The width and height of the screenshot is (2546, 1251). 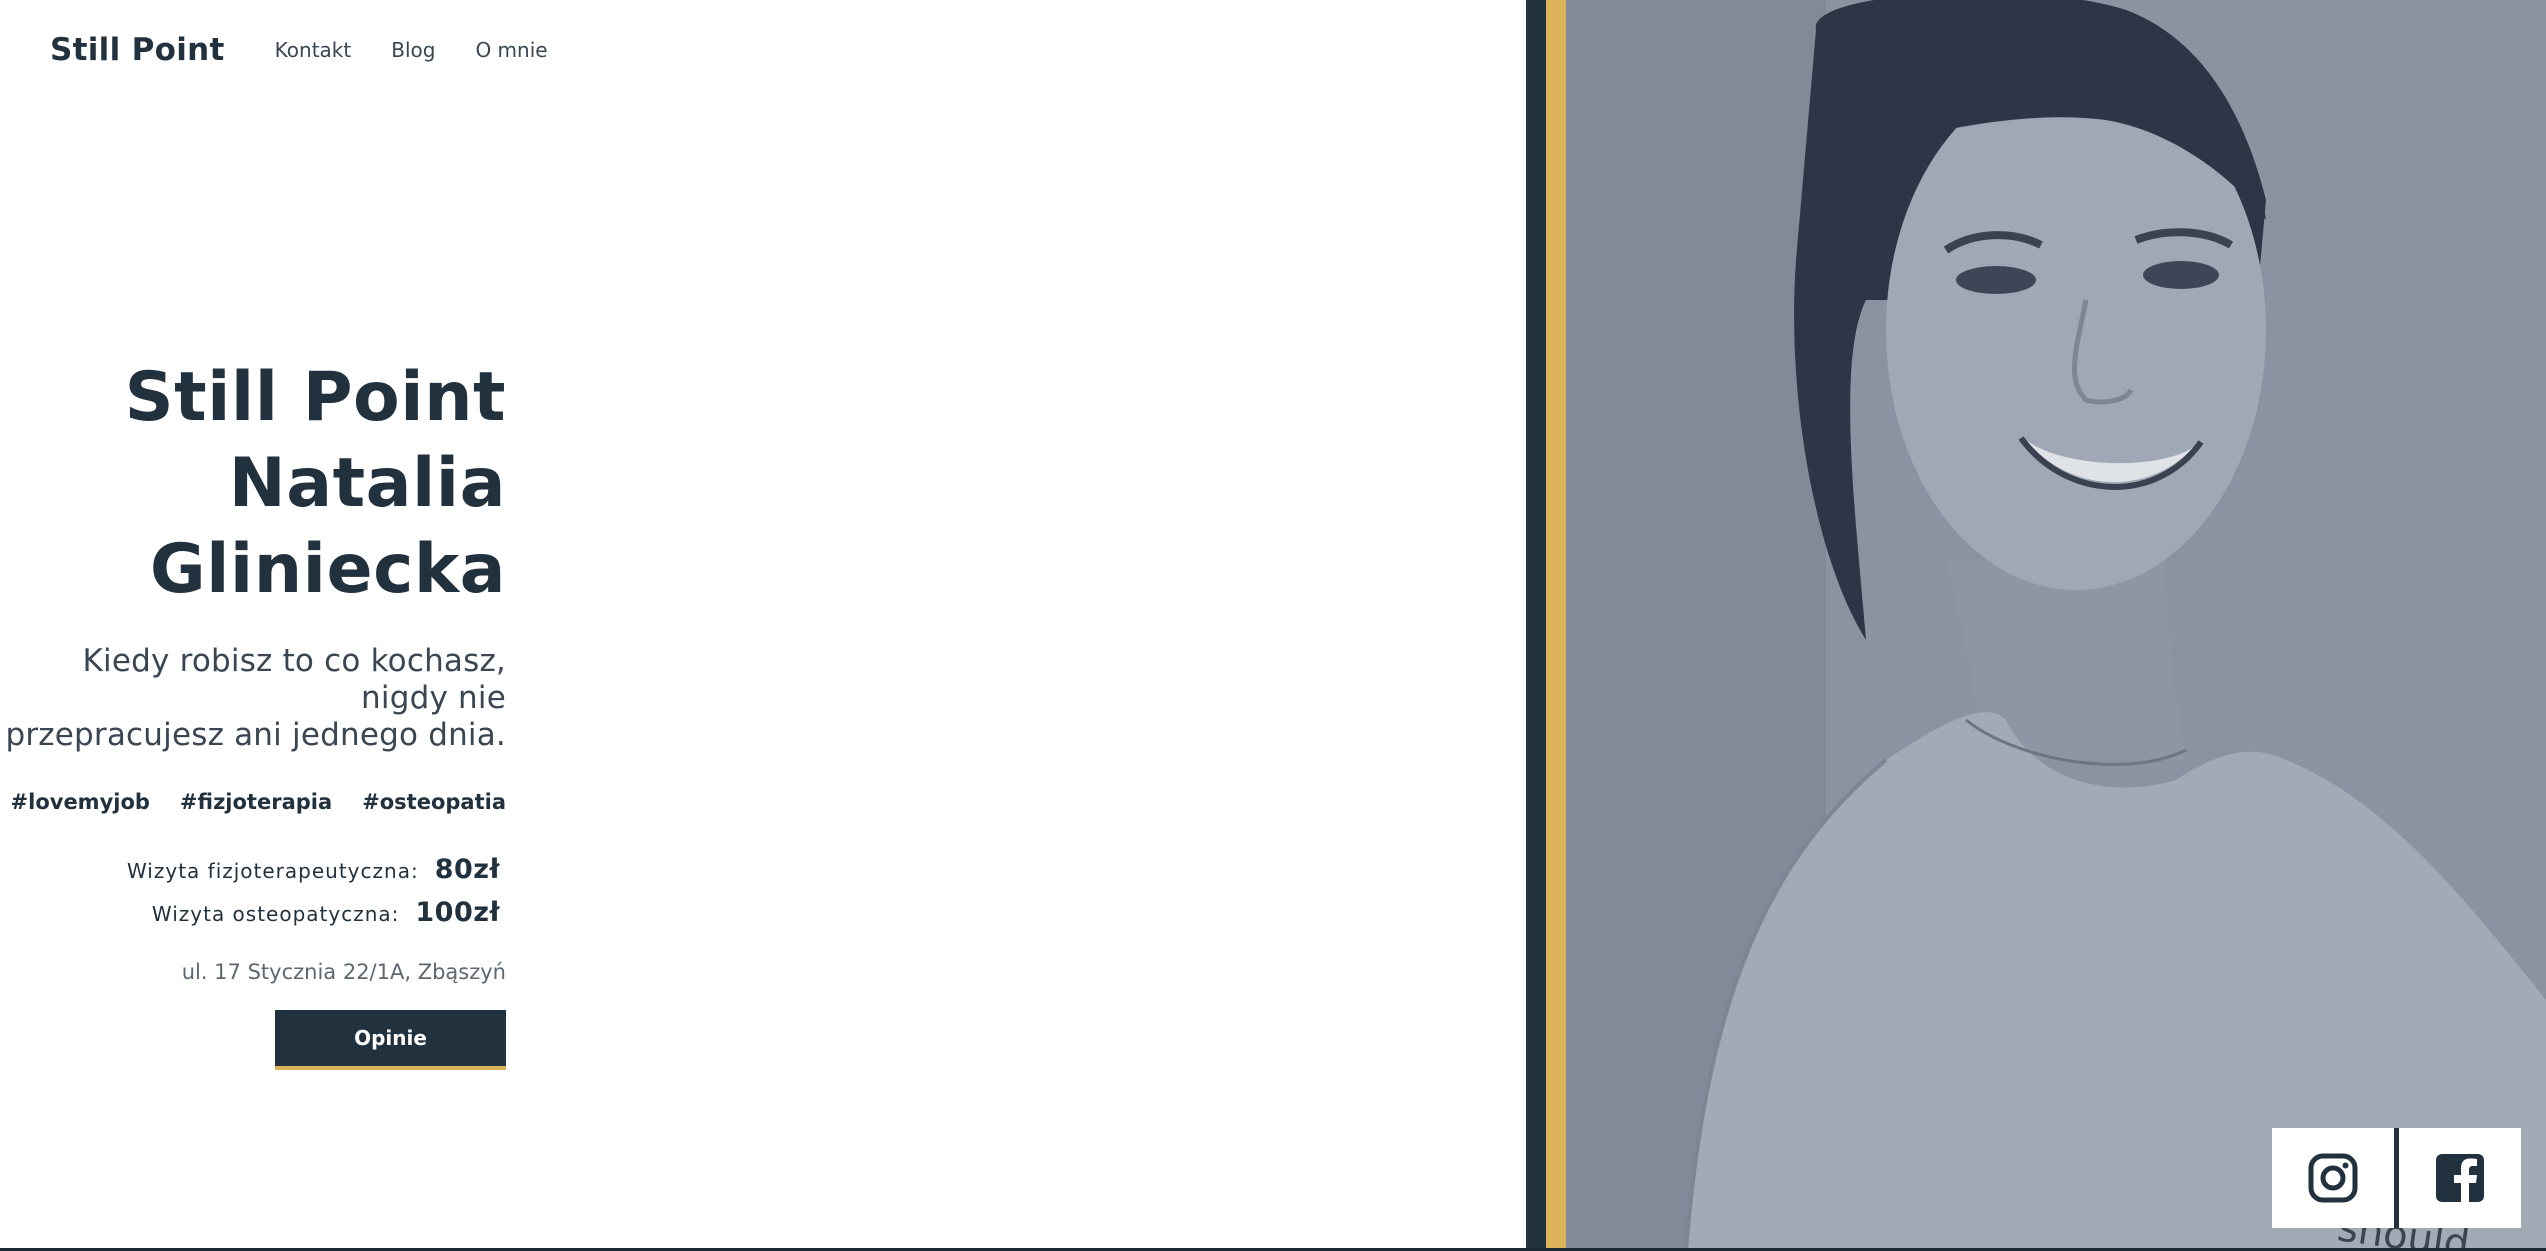 I want to click on nav-link-o-mnie: O mnie, so click(x=511, y=50).